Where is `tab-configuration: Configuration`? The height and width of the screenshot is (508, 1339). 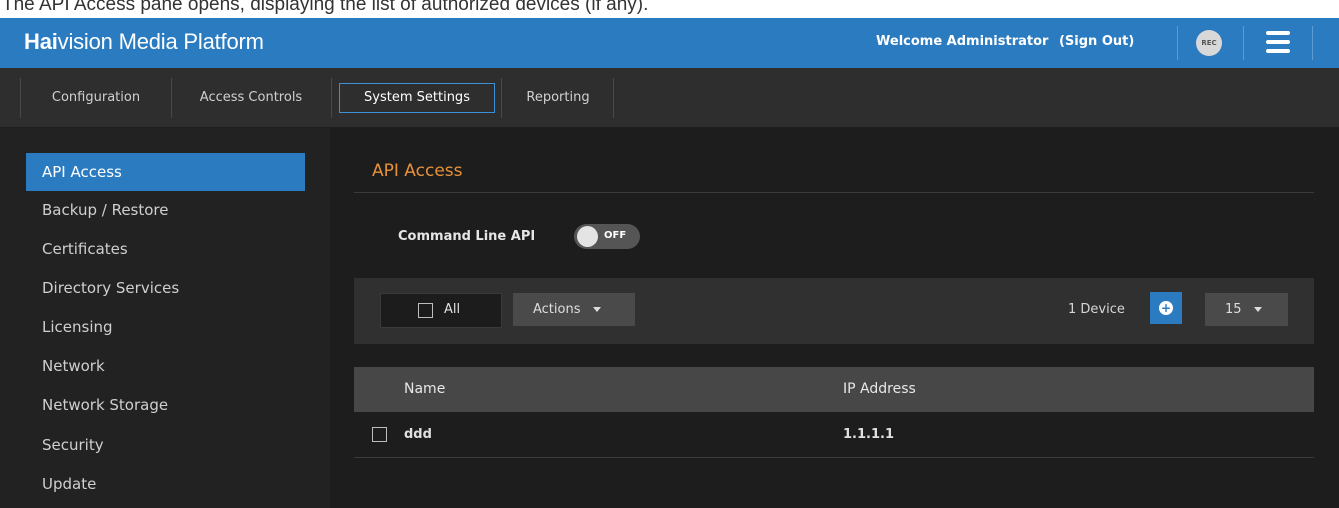 tab-configuration: Configuration is located at coordinates (96, 98).